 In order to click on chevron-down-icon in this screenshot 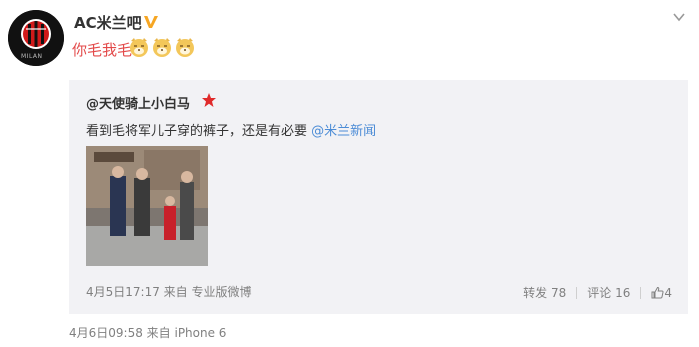, I will do `click(679, 17)`.